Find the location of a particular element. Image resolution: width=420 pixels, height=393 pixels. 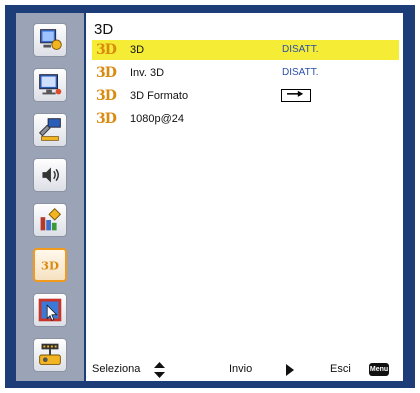

menu-row-inv-3d: 3D Inv. 3D DISATT. is located at coordinates (245, 73).